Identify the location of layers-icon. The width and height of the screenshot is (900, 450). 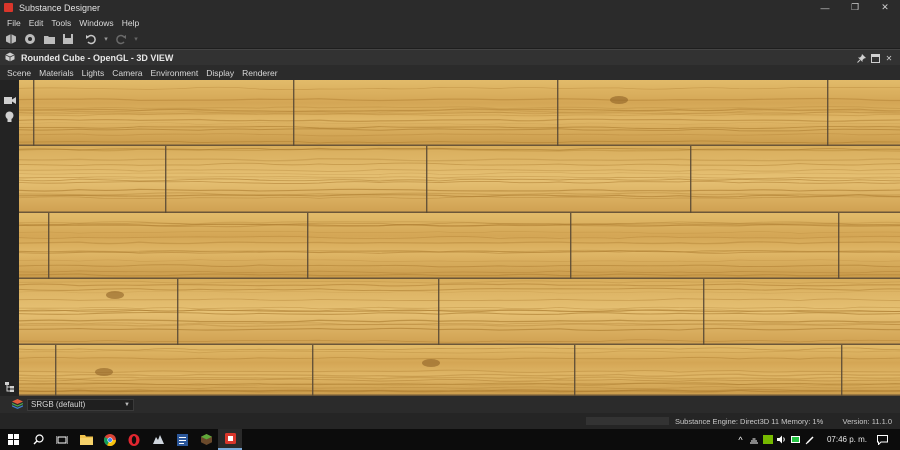
(17, 404).